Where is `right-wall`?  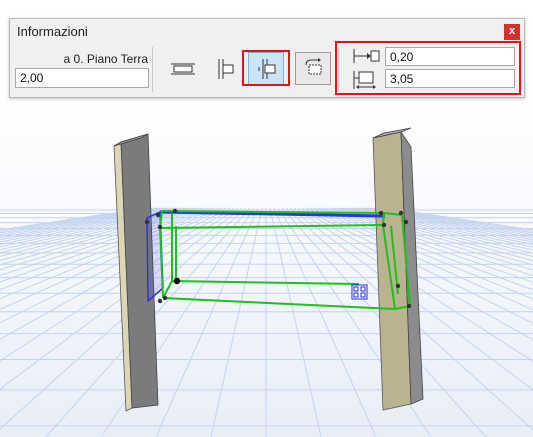 right-wall is located at coordinates (398, 269).